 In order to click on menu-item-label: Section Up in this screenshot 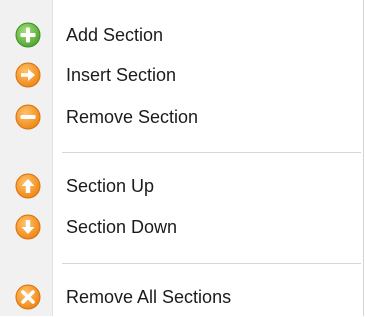, I will do `click(110, 185)`.